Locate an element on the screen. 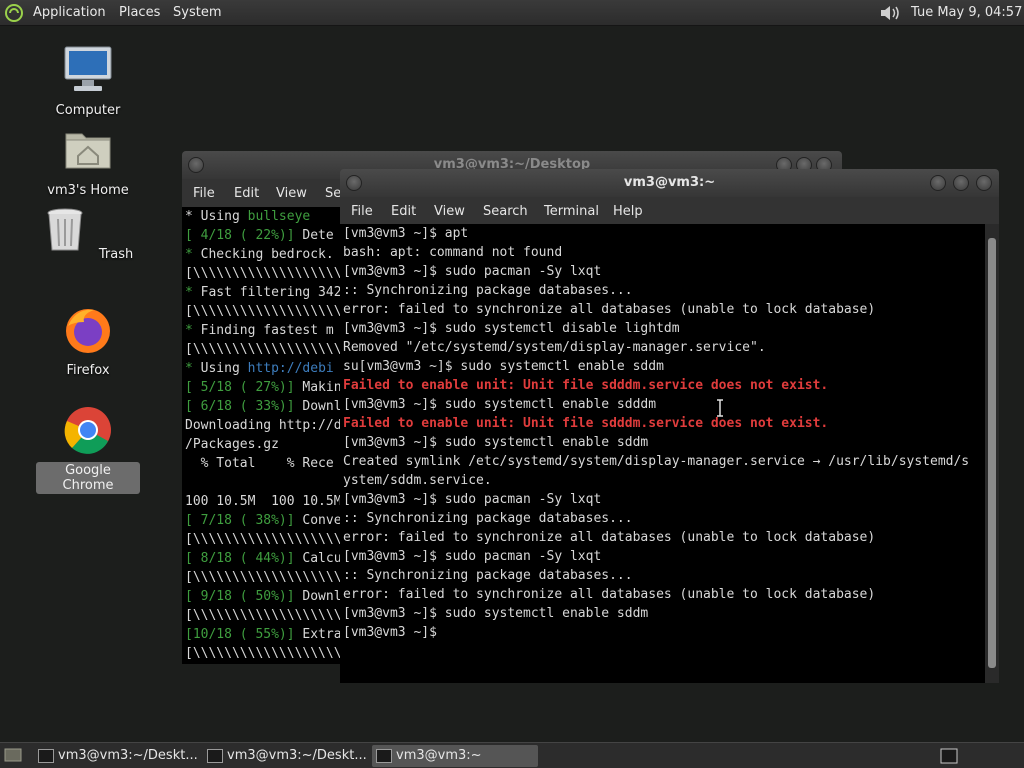 The height and width of the screenshot is (768, 1024). desktop-icon-chrome: Google Chrome is located at coordinates (88, 449).